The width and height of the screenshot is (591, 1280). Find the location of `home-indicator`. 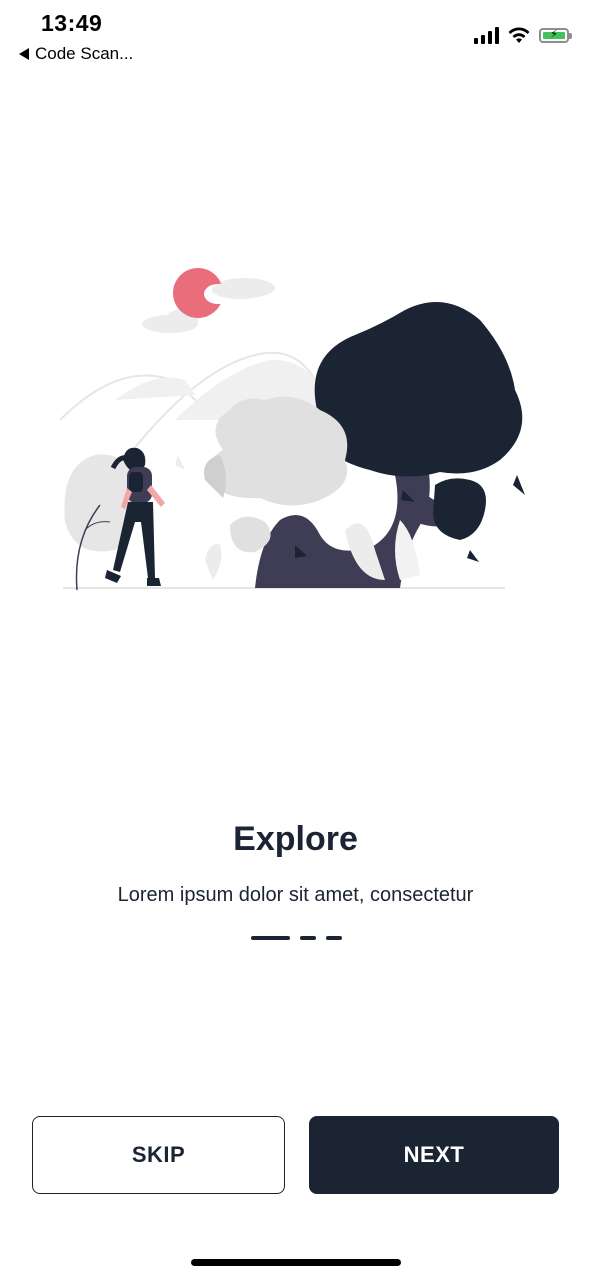

home-indicator is located at coordinates (296, 1262).